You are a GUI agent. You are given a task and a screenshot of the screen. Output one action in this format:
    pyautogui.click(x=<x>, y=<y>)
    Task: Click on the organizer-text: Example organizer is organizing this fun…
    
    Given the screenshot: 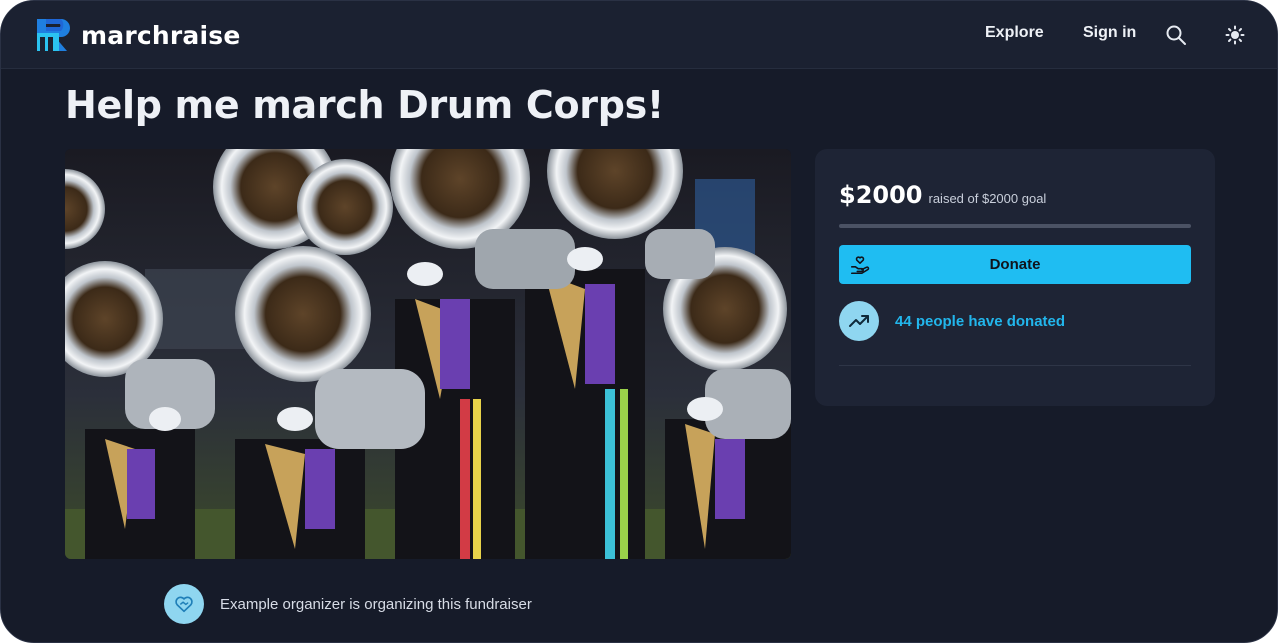 What is the action you would take?
    pyautogui.click(x=376, y=604)
    